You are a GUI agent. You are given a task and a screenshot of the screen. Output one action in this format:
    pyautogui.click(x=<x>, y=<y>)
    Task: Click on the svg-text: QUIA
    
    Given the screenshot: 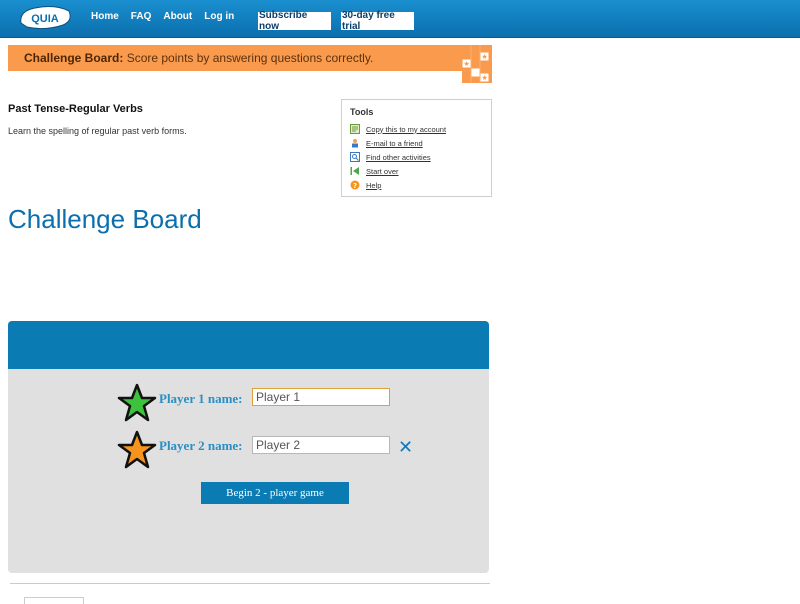 What is the action you would take?
    pyautogui.click(x=45, y=19)
    